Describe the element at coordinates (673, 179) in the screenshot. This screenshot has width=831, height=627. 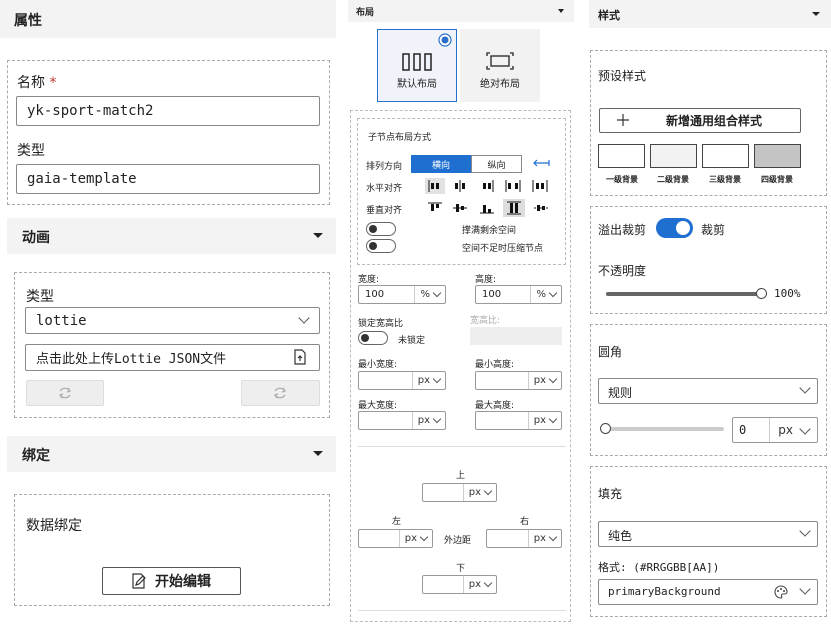
I see `swatch-label: 二级背景` at that location.